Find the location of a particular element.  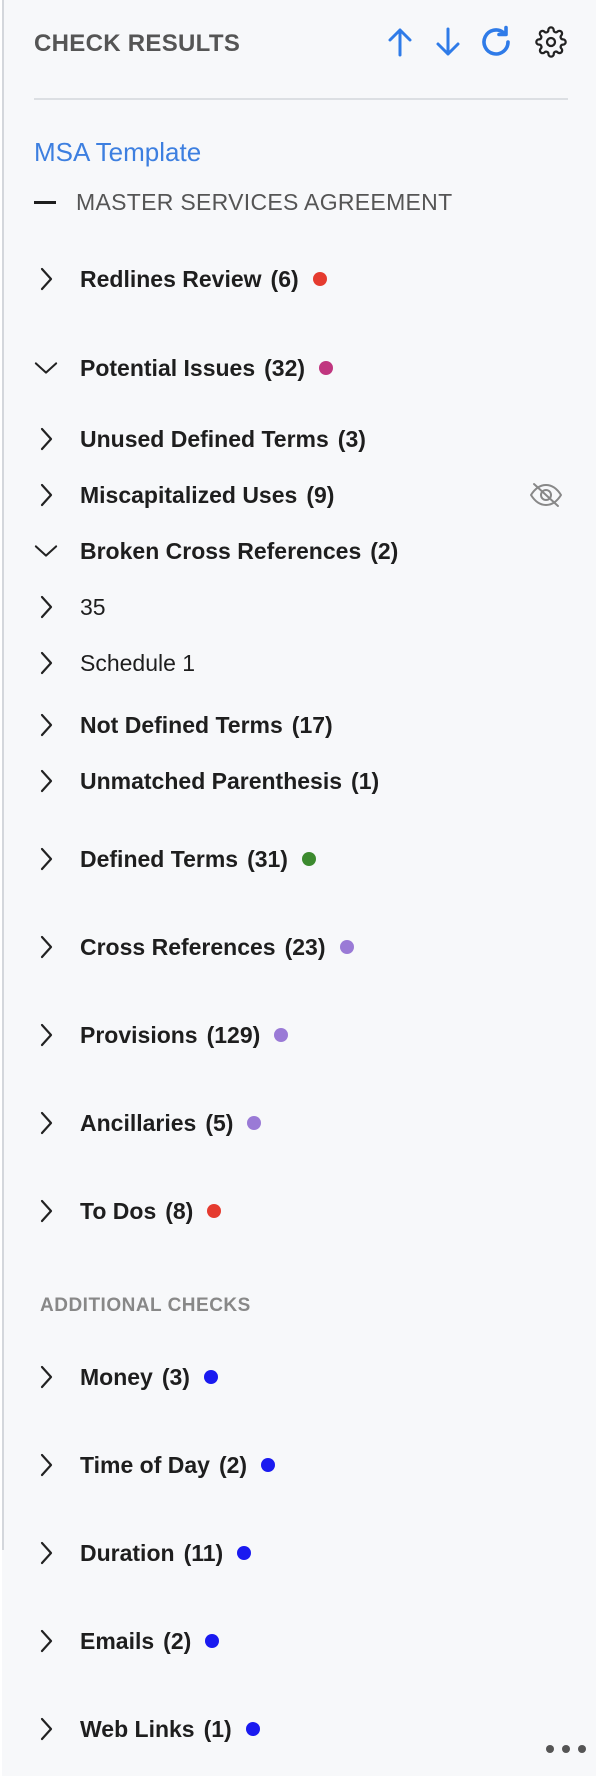

check-count: (5) is located at coordinates (219, 1122).